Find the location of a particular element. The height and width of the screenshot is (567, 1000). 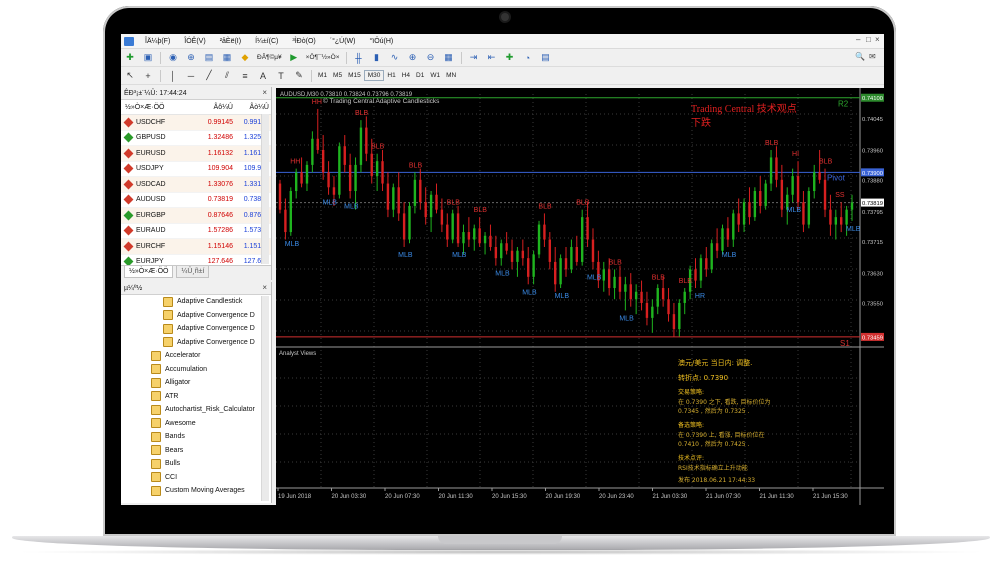

timeframe-w1: W1 is located at coordinates (435, 75).